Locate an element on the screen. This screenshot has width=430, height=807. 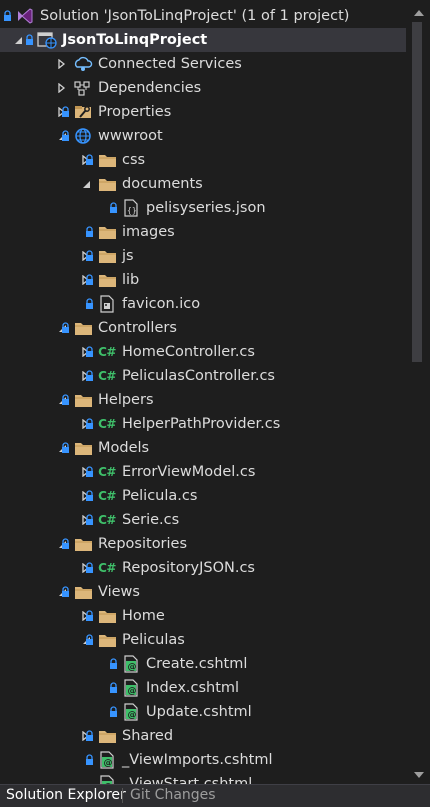
tree-item: css is located at coordinates (203, 160).